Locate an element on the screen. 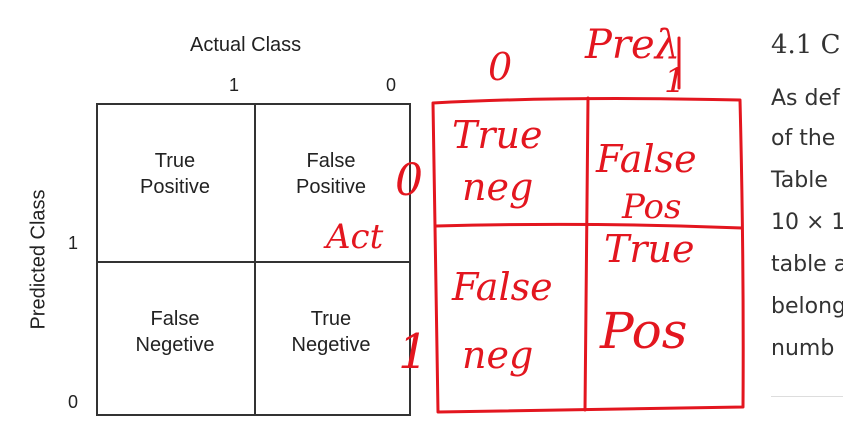 This screenshot has height=429, width=843. hand-grid-horizontal is located at coordinates (589, 226).